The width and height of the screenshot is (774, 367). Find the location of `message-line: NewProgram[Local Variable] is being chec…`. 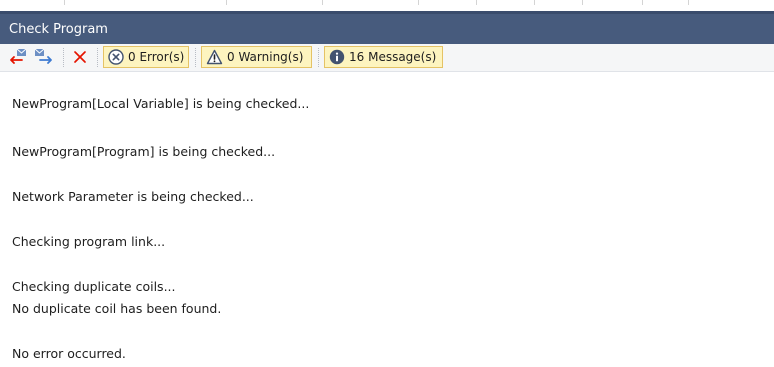

message-line: NewProgram[Local Variable] is being chec… is located at coordinates (161, 103).